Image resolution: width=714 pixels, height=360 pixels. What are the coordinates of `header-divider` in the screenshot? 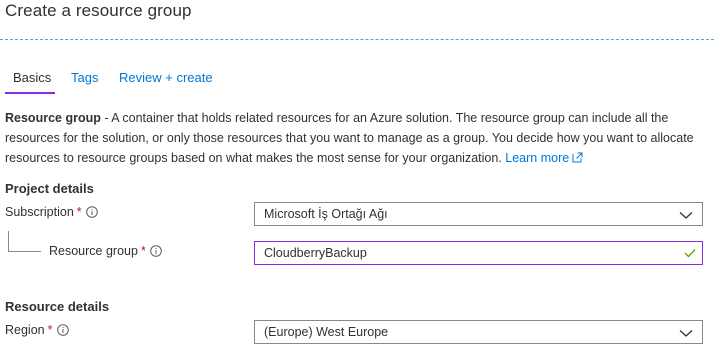 It's located at (357, 39).